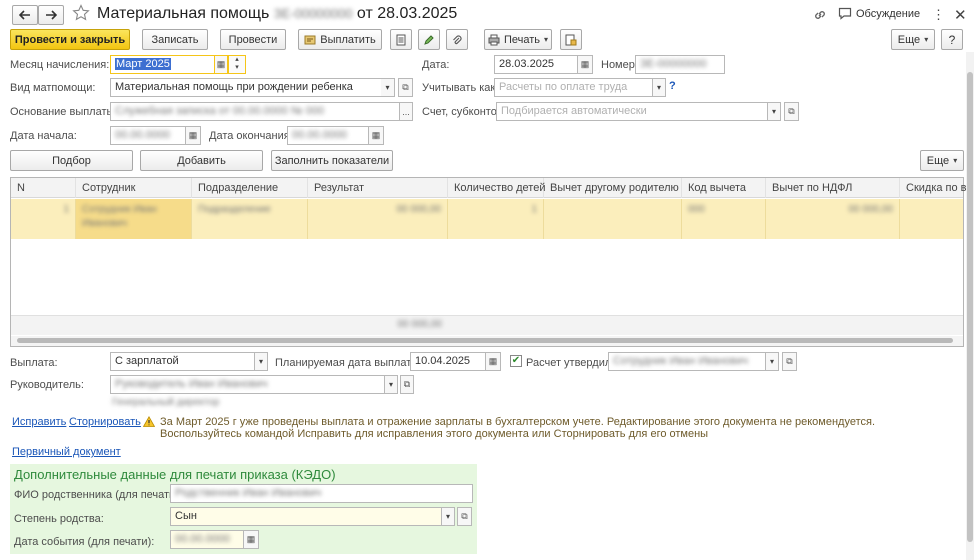  What do you see at coordinates (64, 112) in the screenshot?
I see `basis-label: Основание выплаты:` at bounding box center [64, 112].